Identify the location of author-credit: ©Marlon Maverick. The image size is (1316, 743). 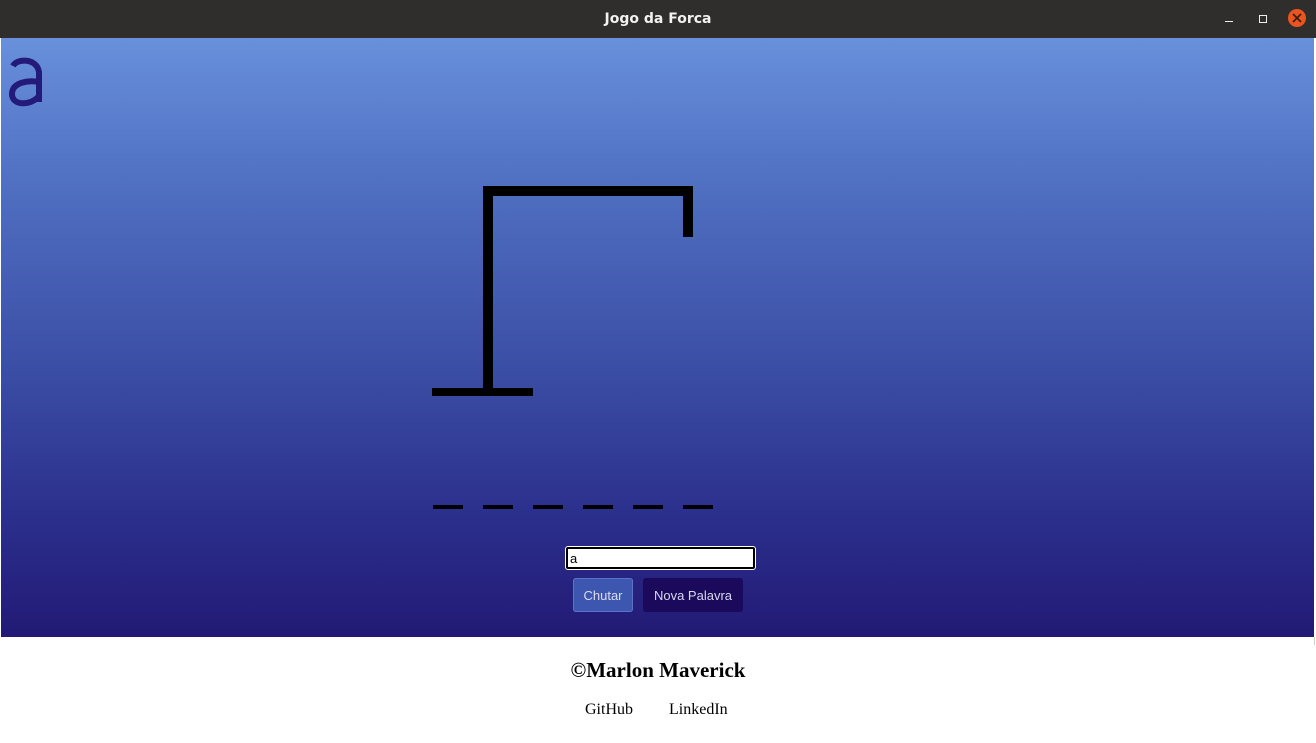
(658, 670).